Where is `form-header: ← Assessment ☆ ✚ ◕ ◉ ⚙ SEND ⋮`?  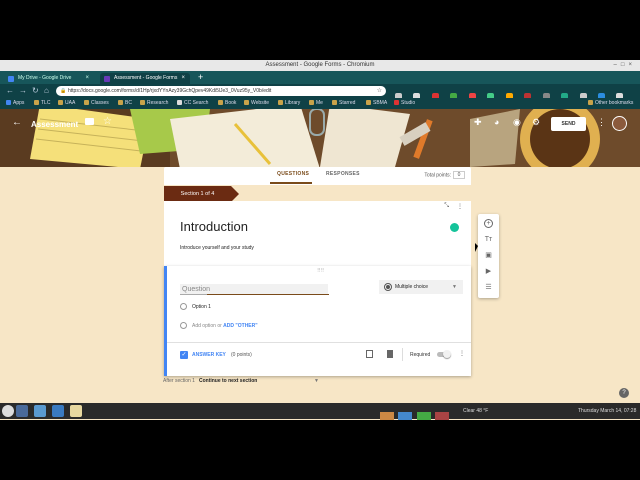 form-header: ← Assessment ☆ ✚ ◕ ◉ ⚙ SEND ⋮ is located at coordinates (320, 138).